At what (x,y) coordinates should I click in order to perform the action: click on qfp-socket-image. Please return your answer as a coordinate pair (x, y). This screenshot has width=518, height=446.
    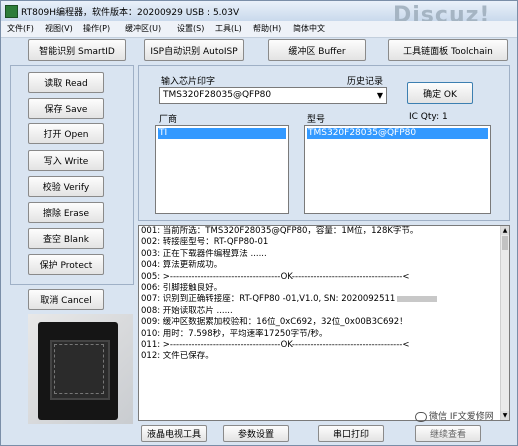
    Looking at the image, I should click on (78, 371).